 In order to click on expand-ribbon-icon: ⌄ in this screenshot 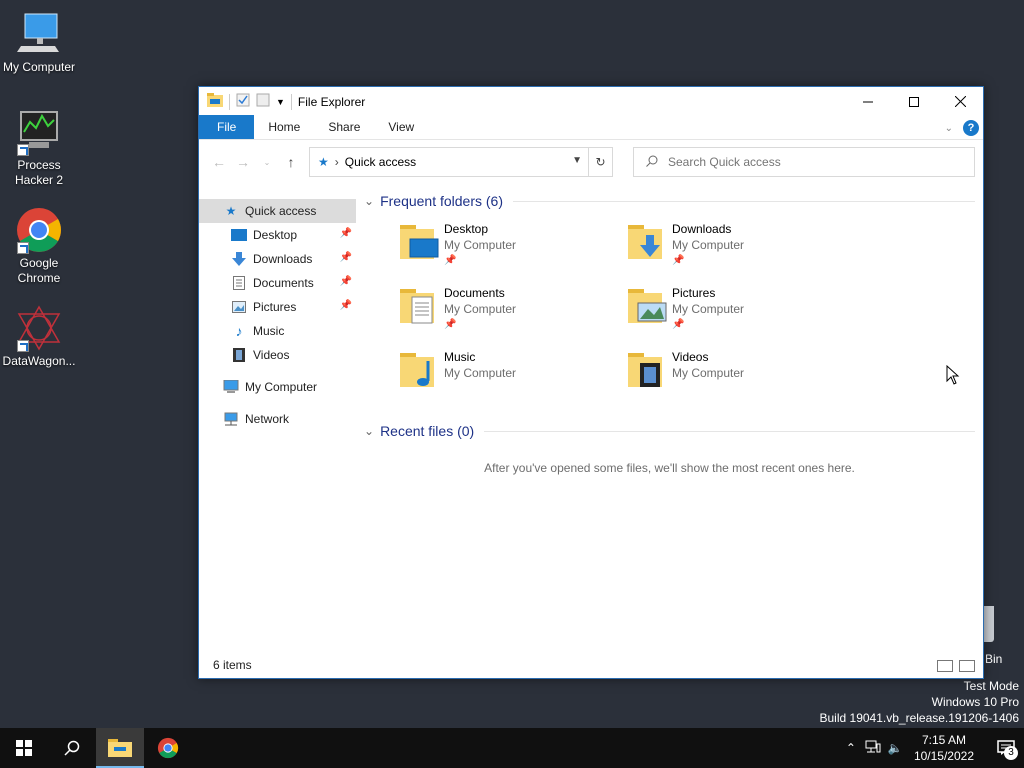, I will do `click(949, 128)`.